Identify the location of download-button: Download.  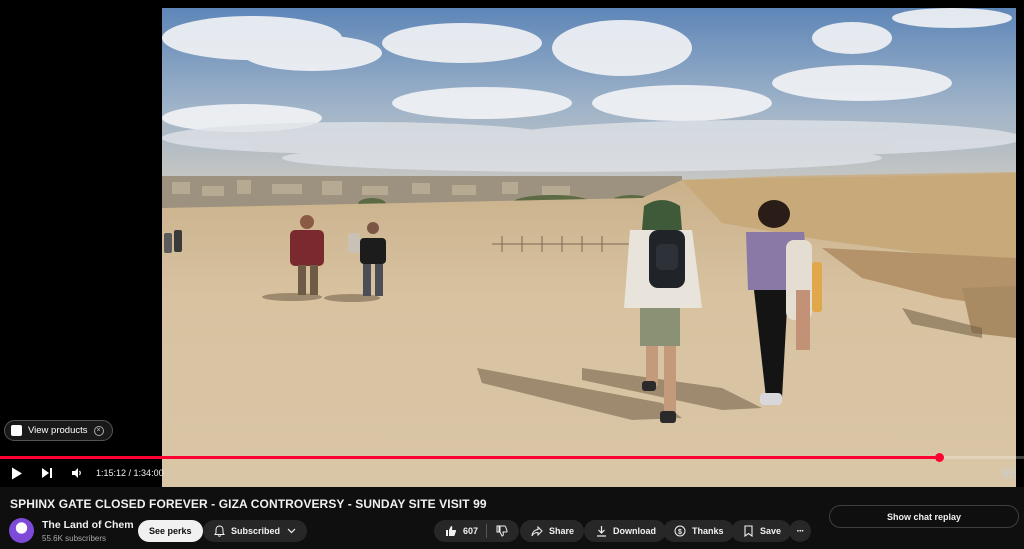
(625, 531).